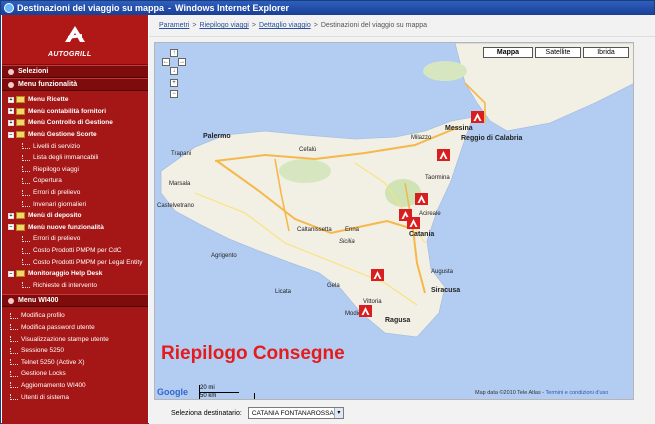 This screenshot has width=655, height=424. What do you see at coordinates (75, 386) in the screenshot?
I see `wi400-menu-item: Aggiornamento WI400` at bounding box center [75, 386].